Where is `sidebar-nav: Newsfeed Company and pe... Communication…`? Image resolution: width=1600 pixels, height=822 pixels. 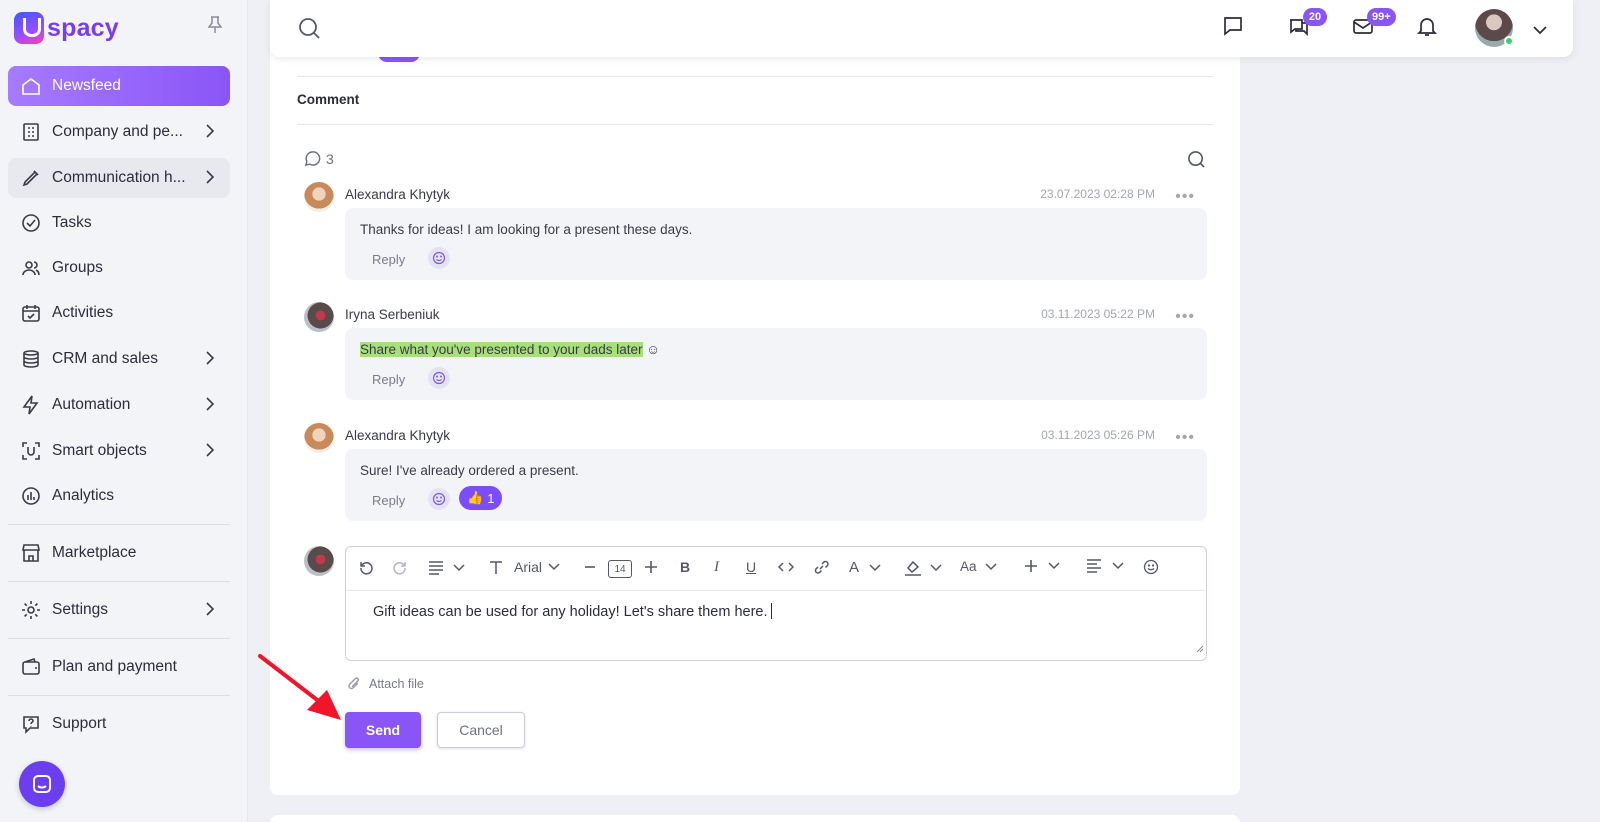 sidebar-nav: Newsfeed Company and pe... Communication… is located at coordinates (119, 405).